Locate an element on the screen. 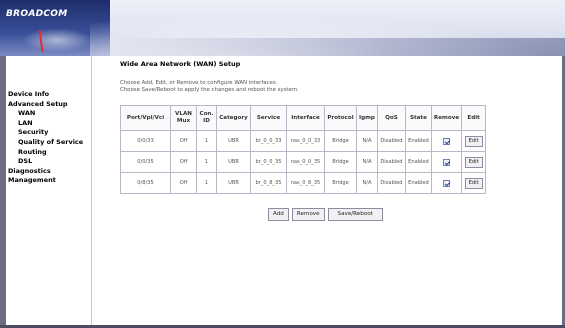  cell-port: 0/0/33 is located at coordinates (145, 141).